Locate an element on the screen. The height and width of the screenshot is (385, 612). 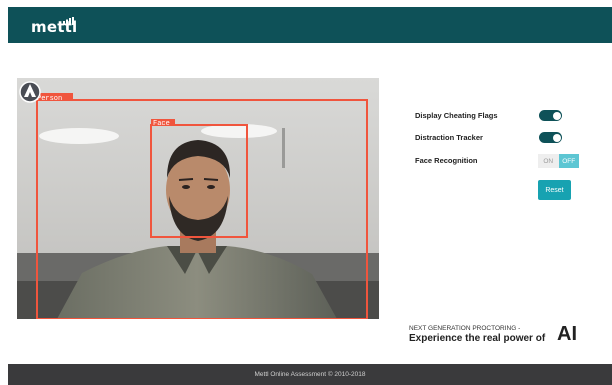
tagline-small: NEXT GENERATION PROCTORING - is located at coordinates (465, 328).